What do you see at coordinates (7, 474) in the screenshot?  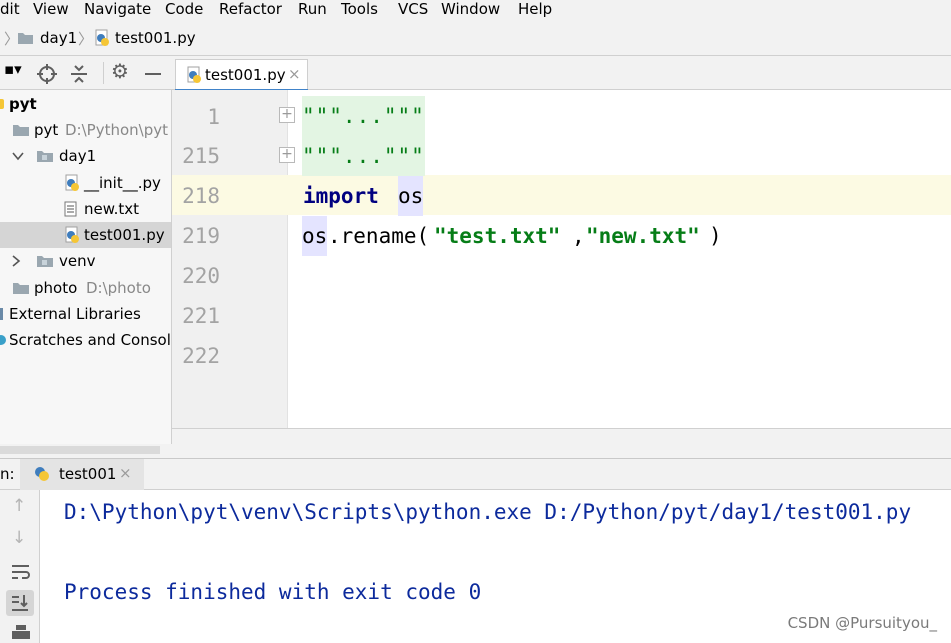 I see `run-label: n:` at bounding box center [7, 474].